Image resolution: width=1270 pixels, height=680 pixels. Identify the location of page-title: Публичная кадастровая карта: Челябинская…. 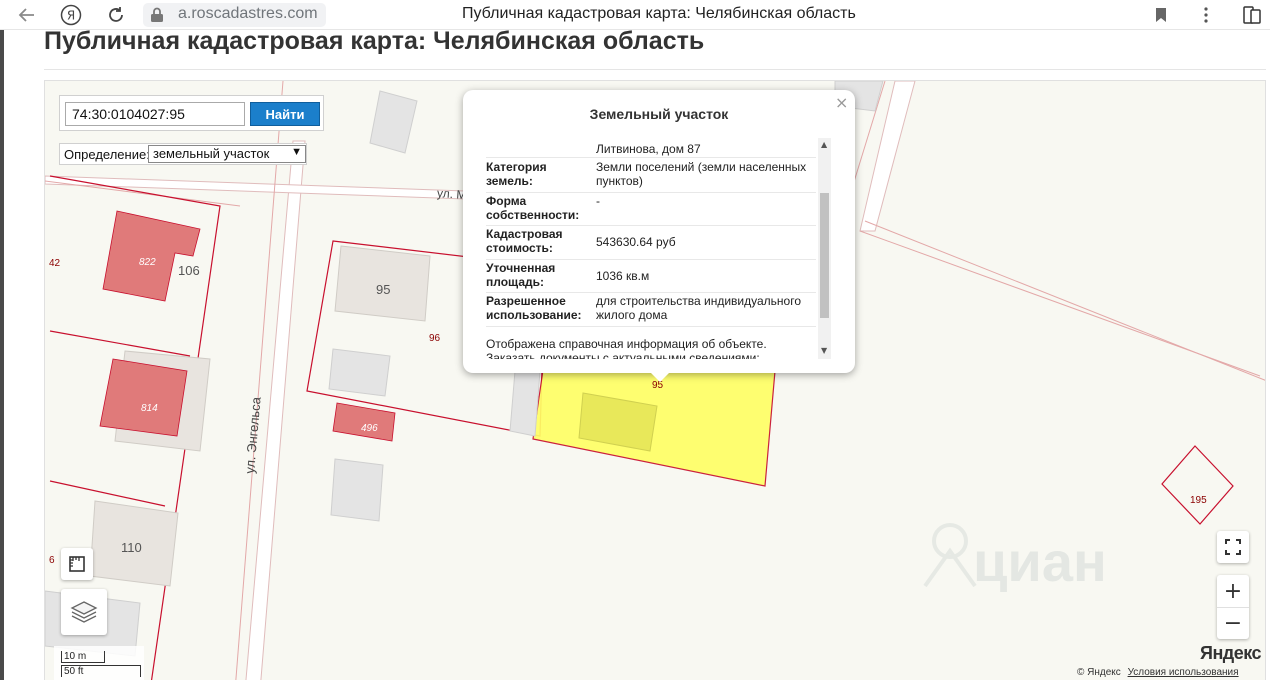
(374, 41).